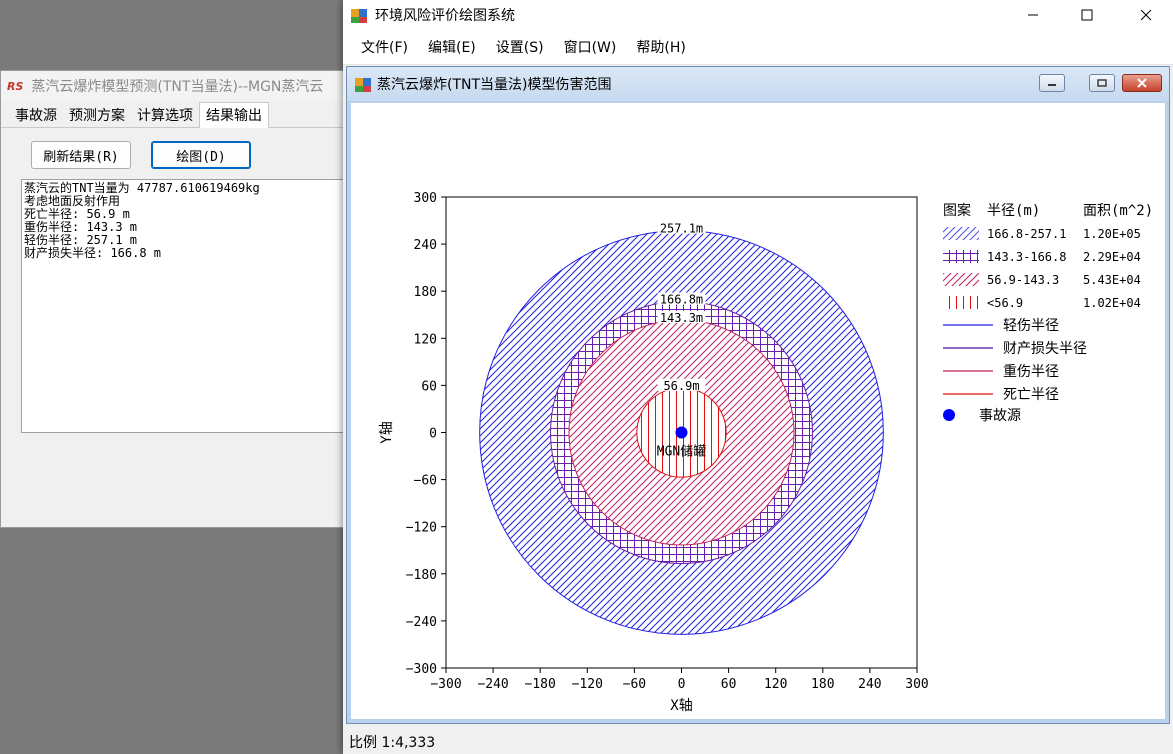 This screenshot has height=754, width=1173. What do you see at coordinates (729, 684) in the screenshot?
I see `x-tick-label: 60` at bounding box center [729, 684].